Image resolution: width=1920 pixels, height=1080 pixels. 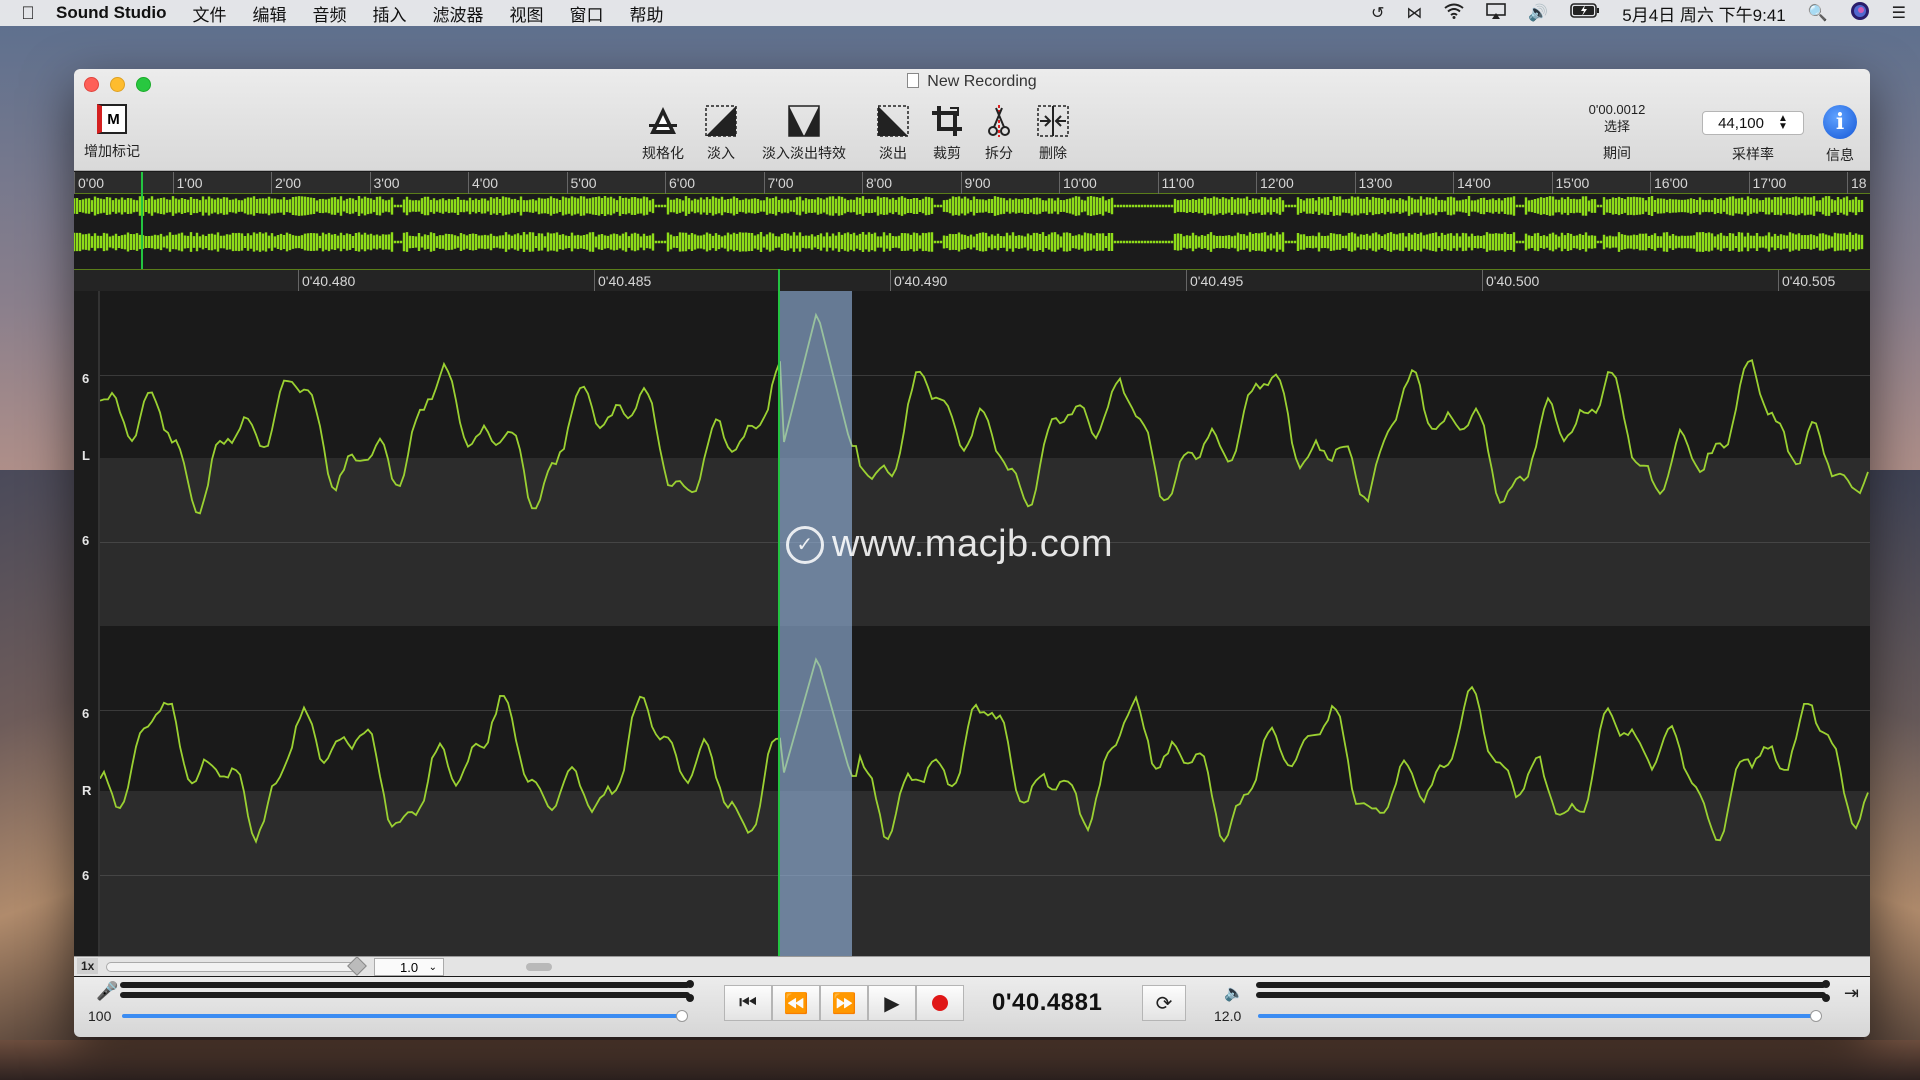 I want to click on overview-tick-label: 11'00, so click(x=1178, y=183).